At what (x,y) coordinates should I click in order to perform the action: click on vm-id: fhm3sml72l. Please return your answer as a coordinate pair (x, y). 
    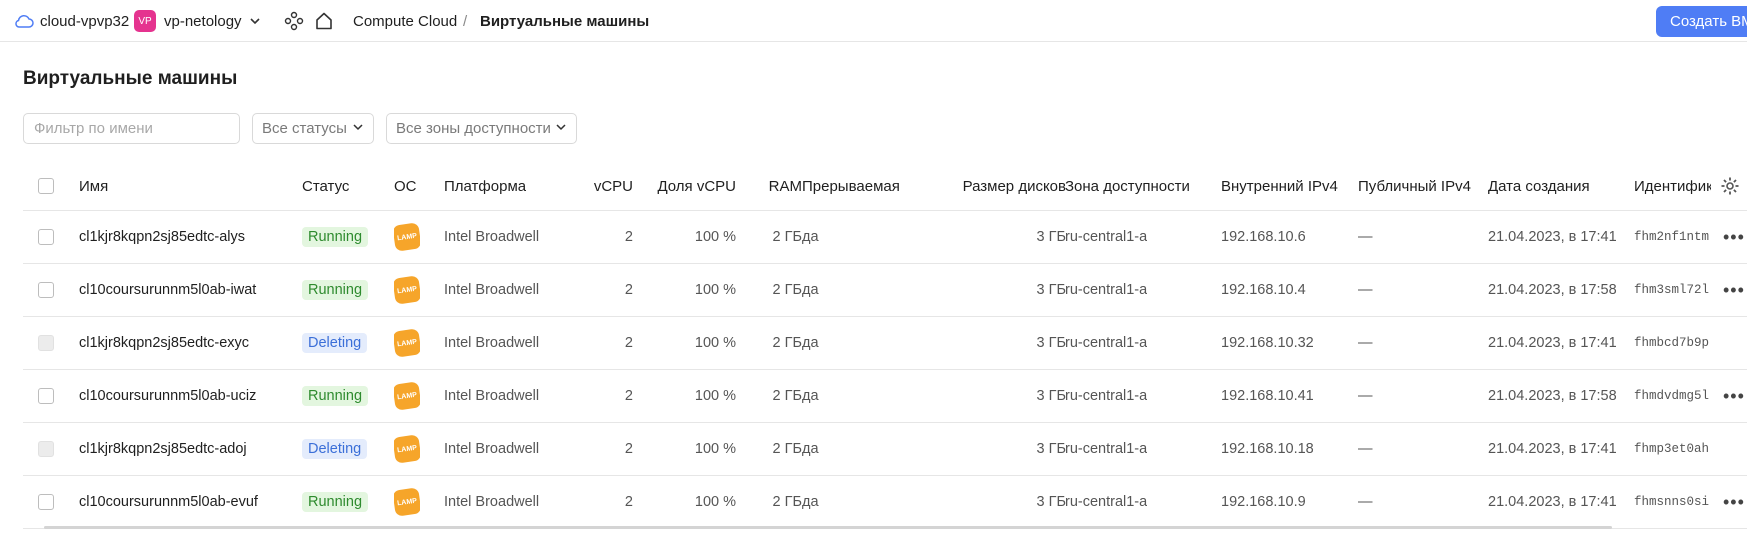
    Looking at the image, I should click on (1676, 290).